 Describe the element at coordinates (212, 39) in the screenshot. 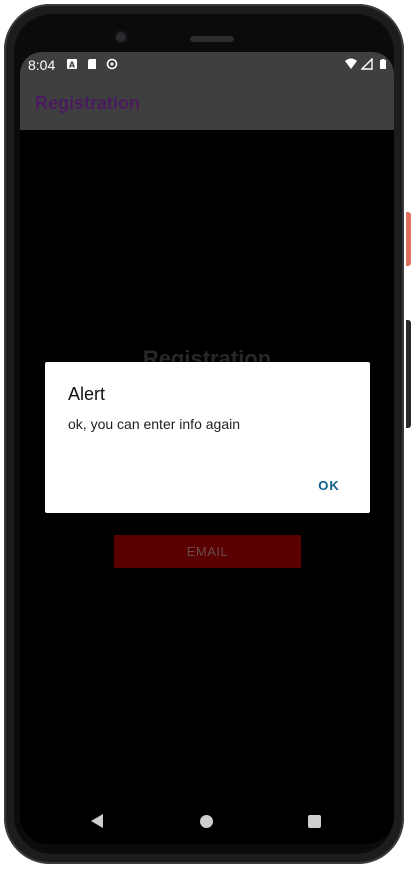

I see `earpiece-speaker` at that location.